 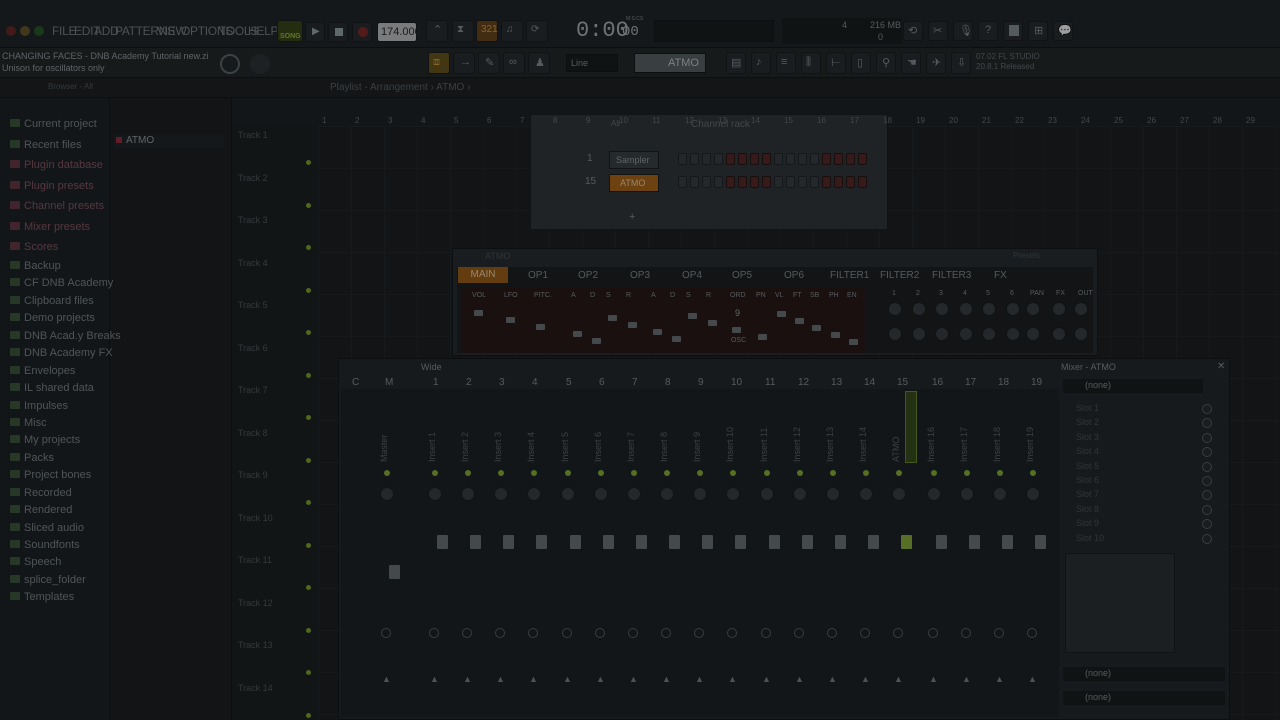 What do you see at coordinates (35, 562) in the screenshot?
I see `browser-item: Speech` at bounding box center [35, 562].